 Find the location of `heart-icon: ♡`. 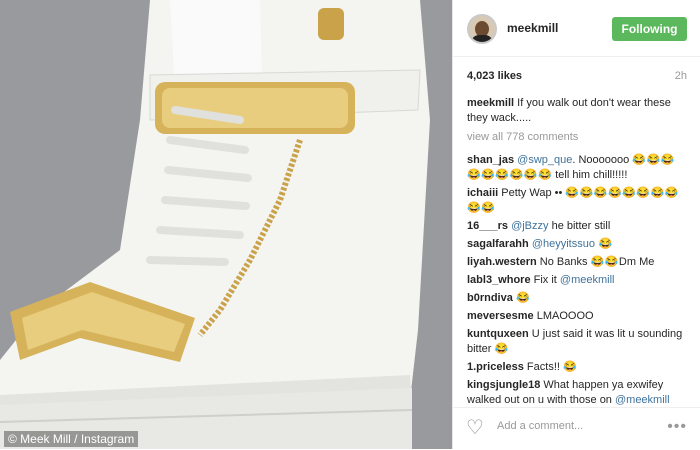

heart-icon: ♡ is located at coordinates (475, 428).